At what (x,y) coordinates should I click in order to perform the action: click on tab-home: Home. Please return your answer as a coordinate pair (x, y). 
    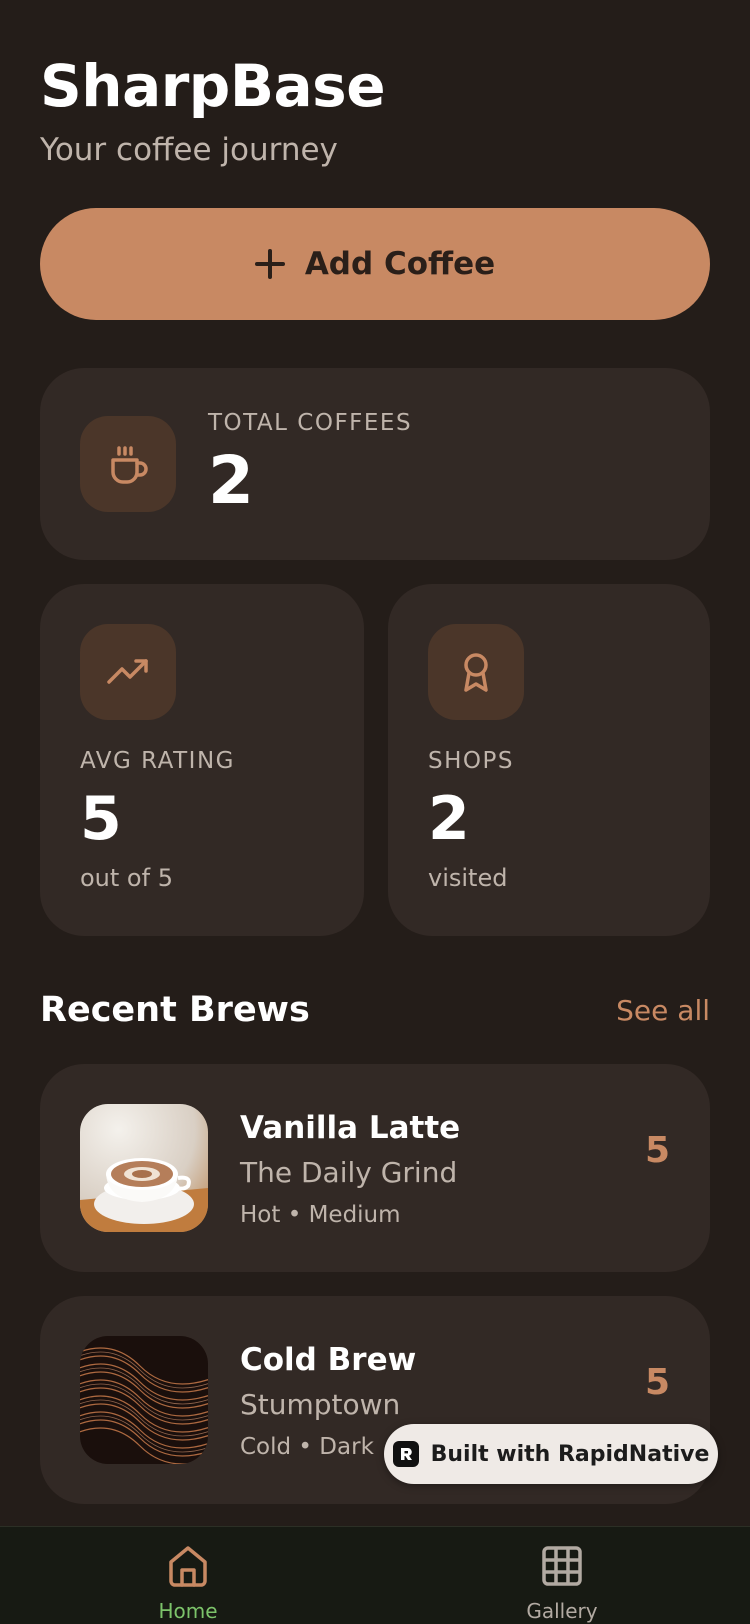
    Looking at the image, I should click on (188, 1575).